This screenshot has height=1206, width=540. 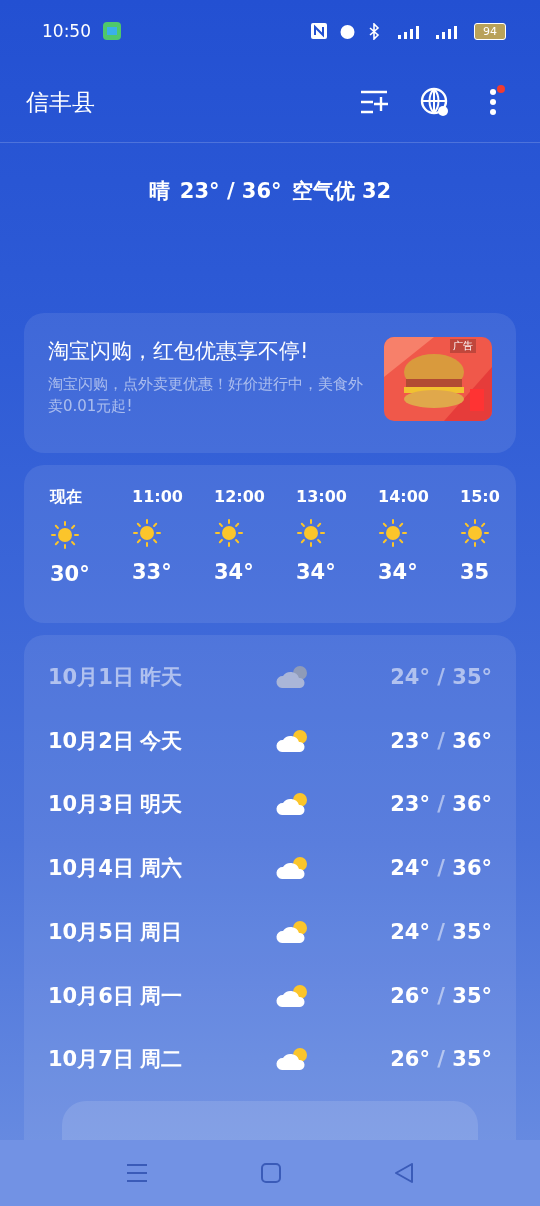 I want to click on weather-condition: 晴, so click(x=159, y=191).